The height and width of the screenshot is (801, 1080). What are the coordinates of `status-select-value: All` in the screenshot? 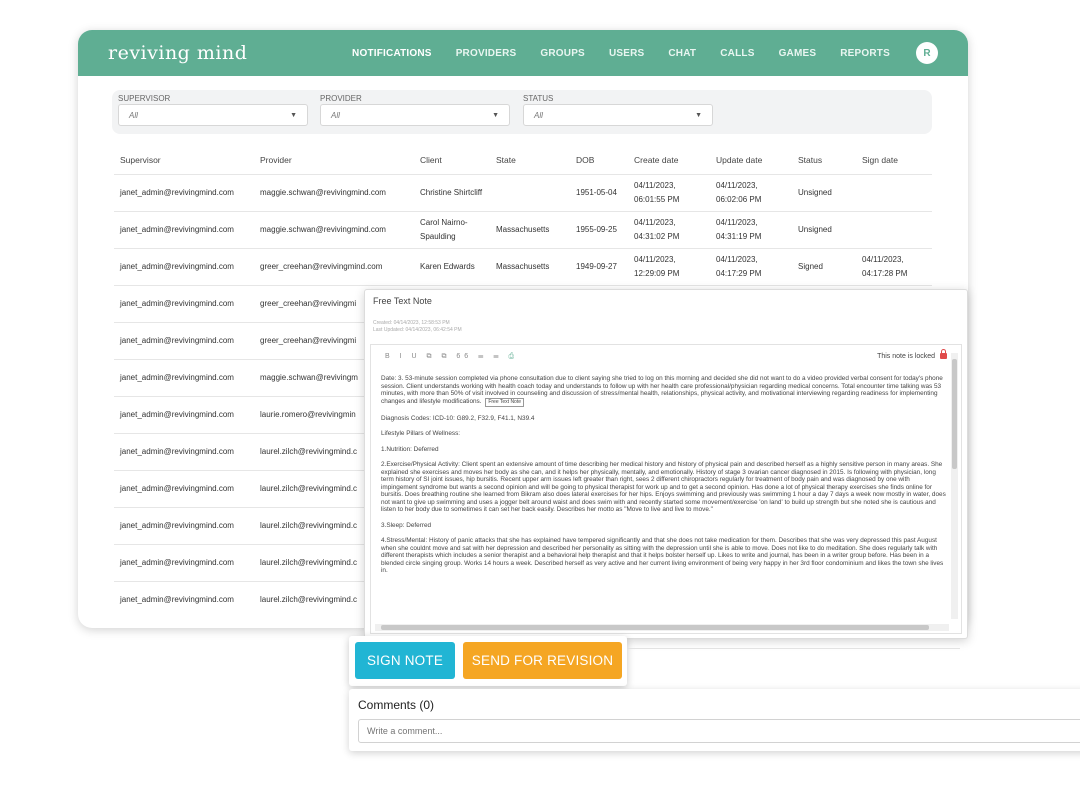 It's located at (538, 115).